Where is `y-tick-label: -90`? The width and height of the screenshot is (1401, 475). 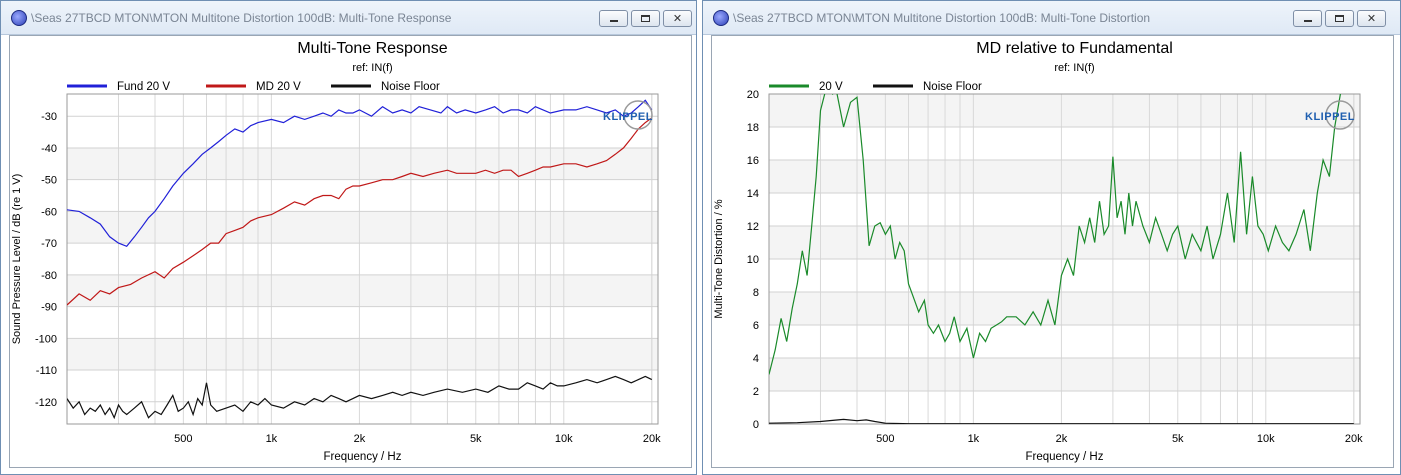
y-tick-label: -90 is located at coordinates (49, 308).